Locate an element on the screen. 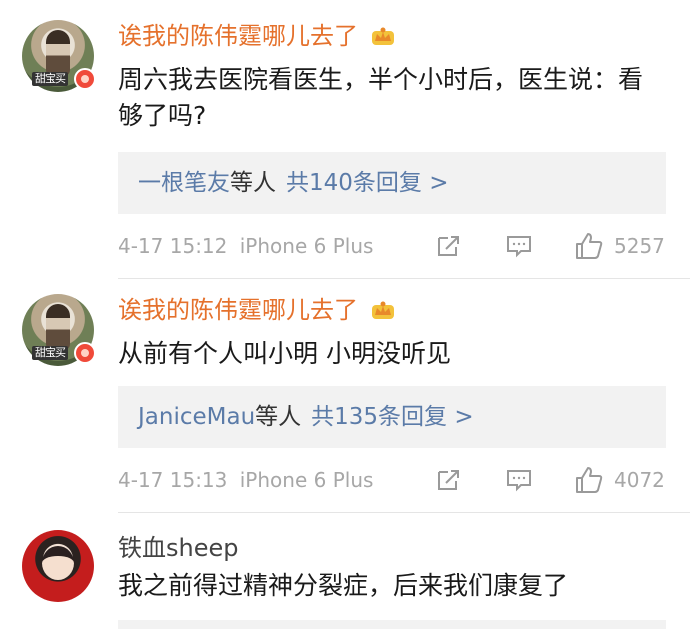 This screenshot has height=629, width=690. reply-summary: 一根笔友等人 共140条回复 > is located at coordinates (392, 183).